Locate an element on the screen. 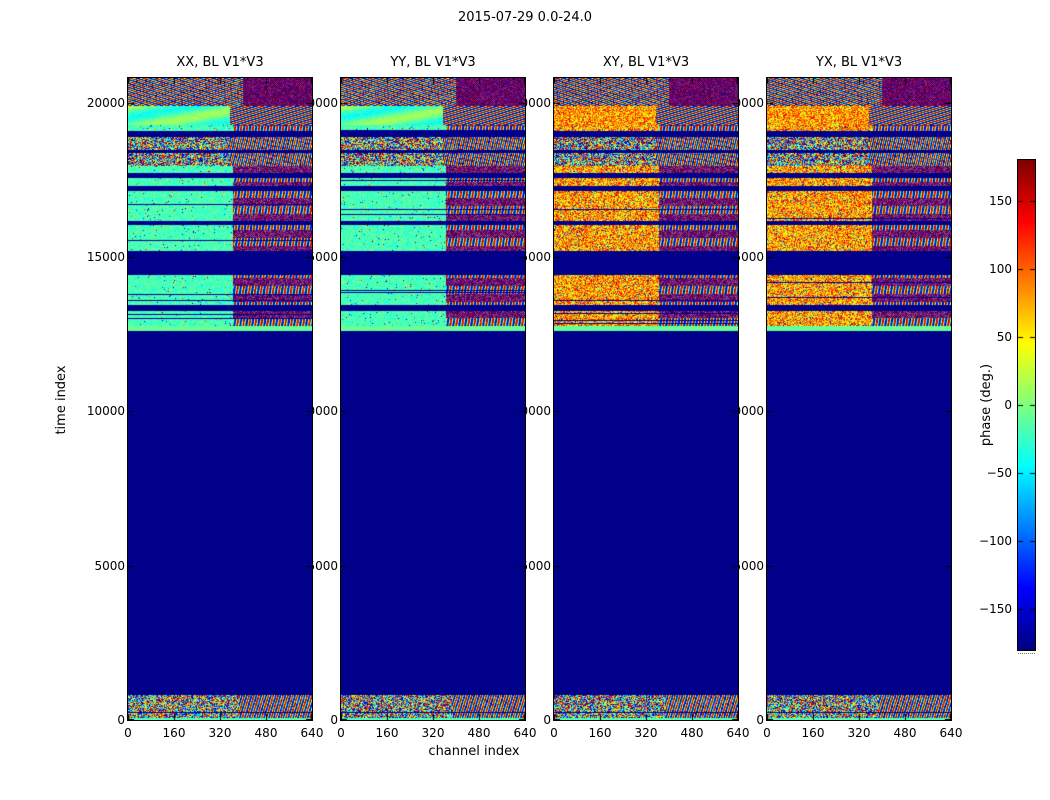 Image resolution: width=1050 pixels, height=800 pixels. panel-heatmap-yx is located at coordinates (859, 399).